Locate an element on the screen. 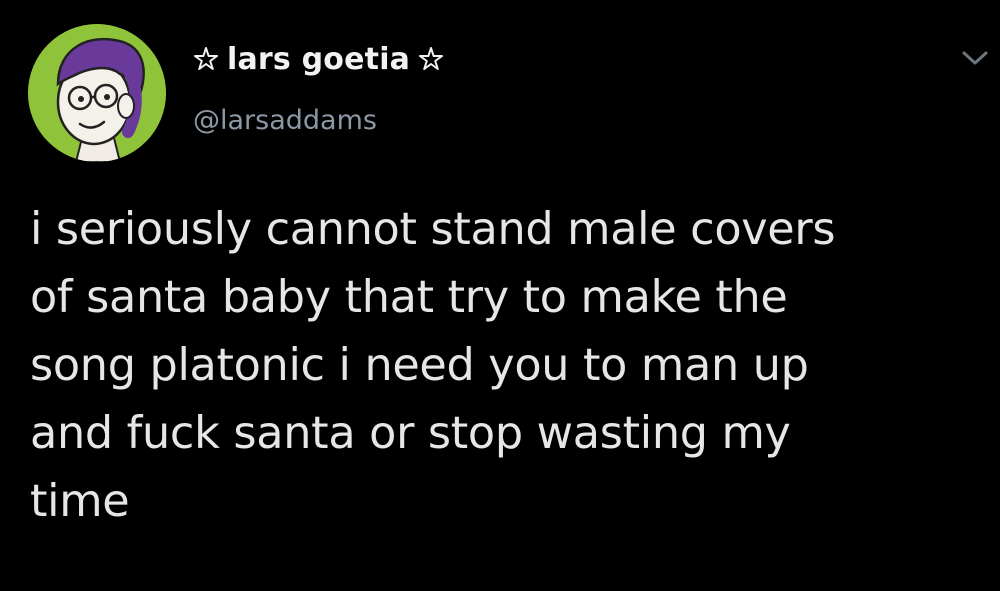 The width and height of the screenshot is (1000, 591). avatar is located at coordinates (97, 93).